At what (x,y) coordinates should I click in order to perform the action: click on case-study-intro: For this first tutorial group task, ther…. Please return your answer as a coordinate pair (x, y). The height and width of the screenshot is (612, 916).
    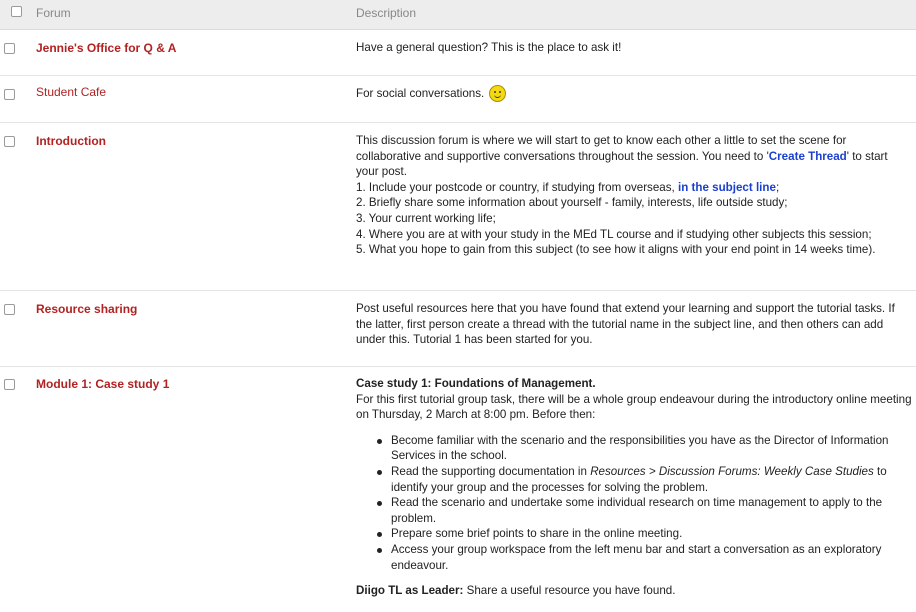
    Looking at the image, I should click on (634, 407).